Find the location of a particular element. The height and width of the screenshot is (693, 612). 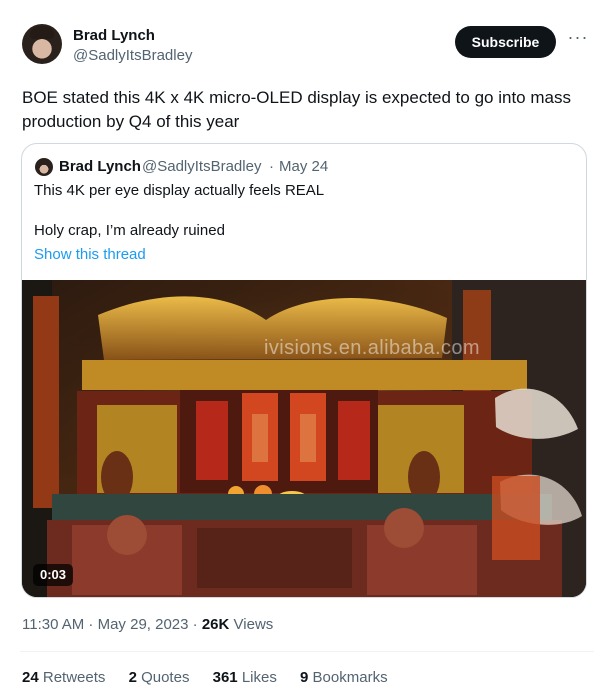

views-count: 26K is located at coordinates (215, 624).